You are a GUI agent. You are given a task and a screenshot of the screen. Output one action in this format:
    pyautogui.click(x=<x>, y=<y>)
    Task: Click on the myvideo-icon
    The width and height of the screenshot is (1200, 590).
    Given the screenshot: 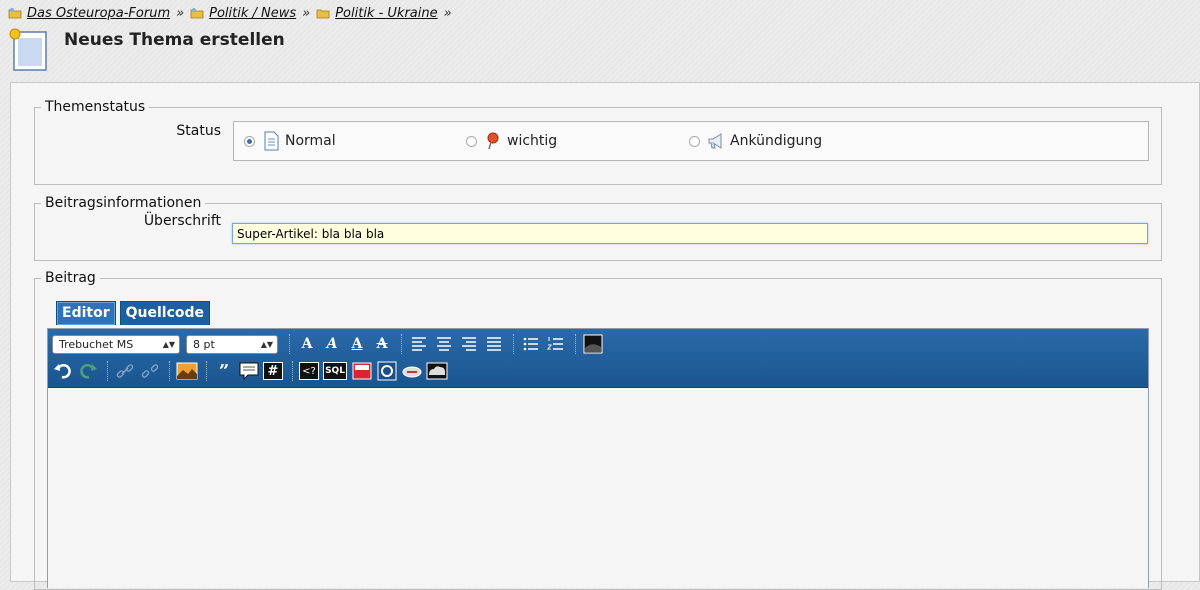 What is the action you would take?
    pyautogui.click(x=412, y=371)
    